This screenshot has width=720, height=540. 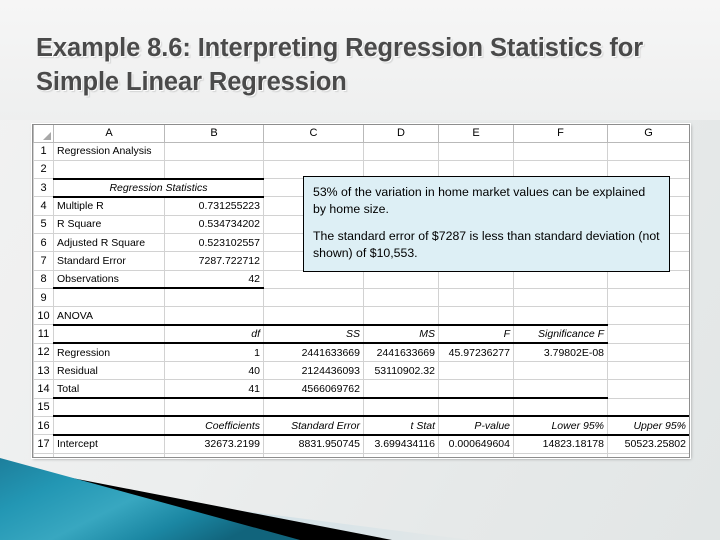 I want to click on row-header-5: 5, so click(x=43, y=224).